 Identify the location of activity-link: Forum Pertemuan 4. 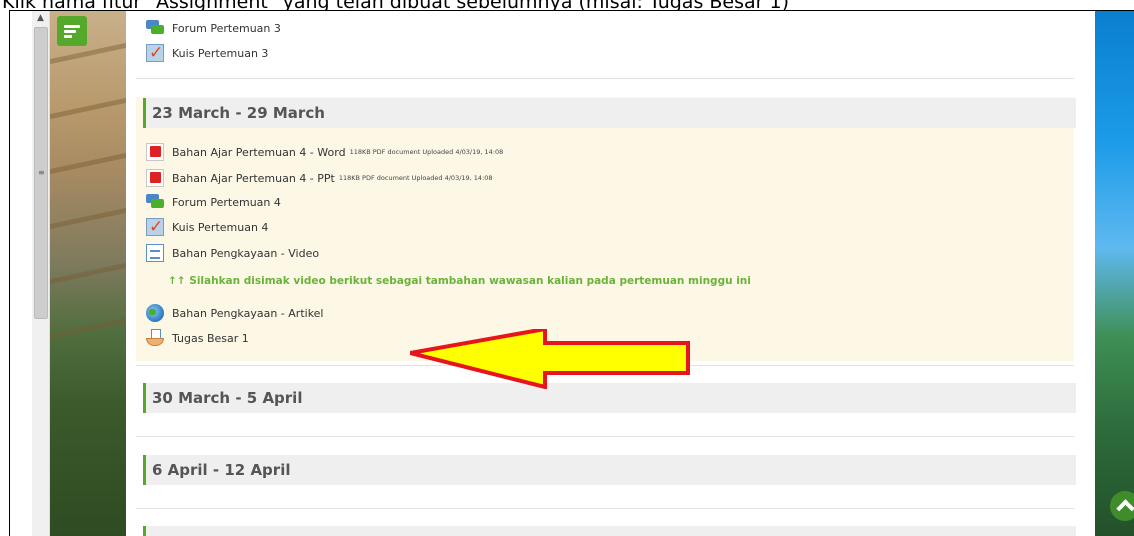
(226, 202).